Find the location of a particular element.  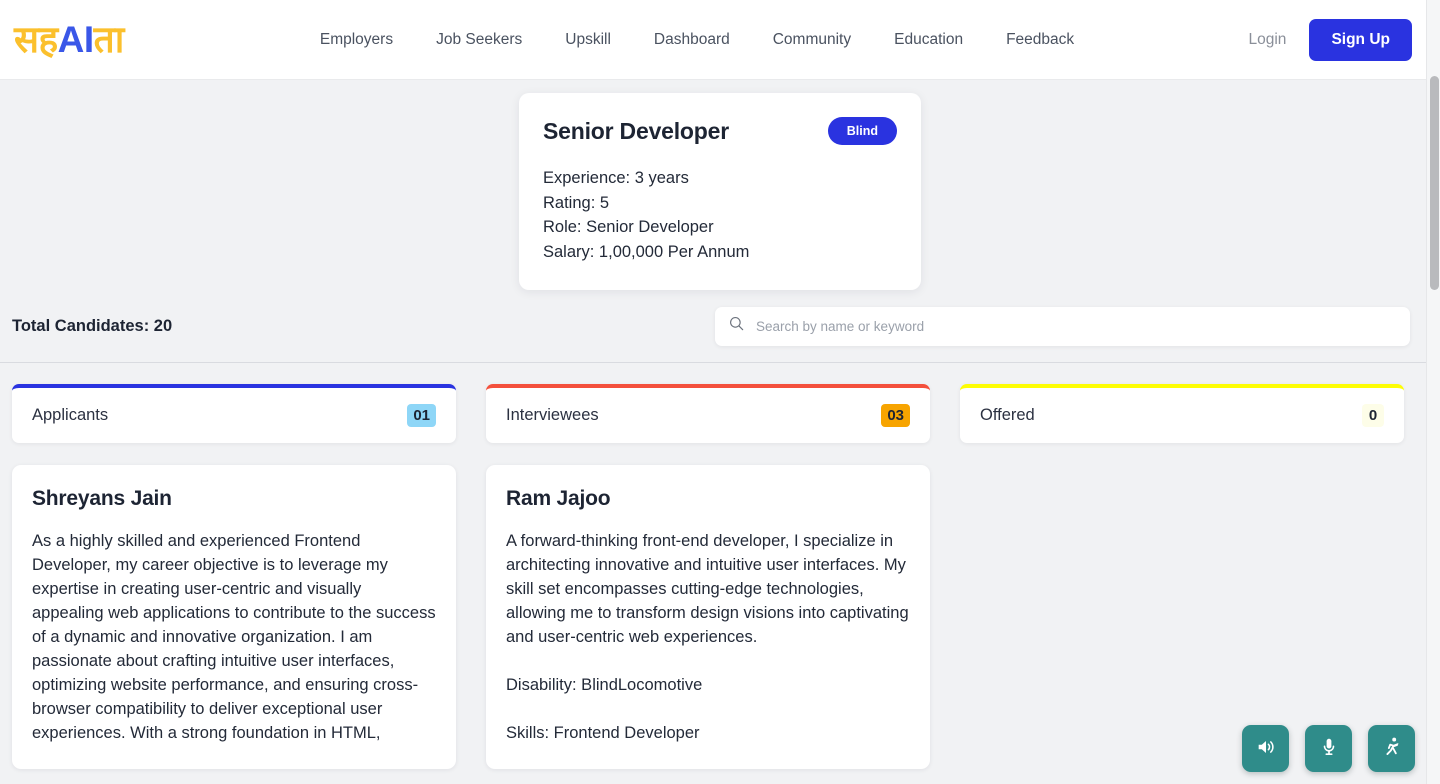

vertical-scrollbar is located at coordinates (1433, 392).